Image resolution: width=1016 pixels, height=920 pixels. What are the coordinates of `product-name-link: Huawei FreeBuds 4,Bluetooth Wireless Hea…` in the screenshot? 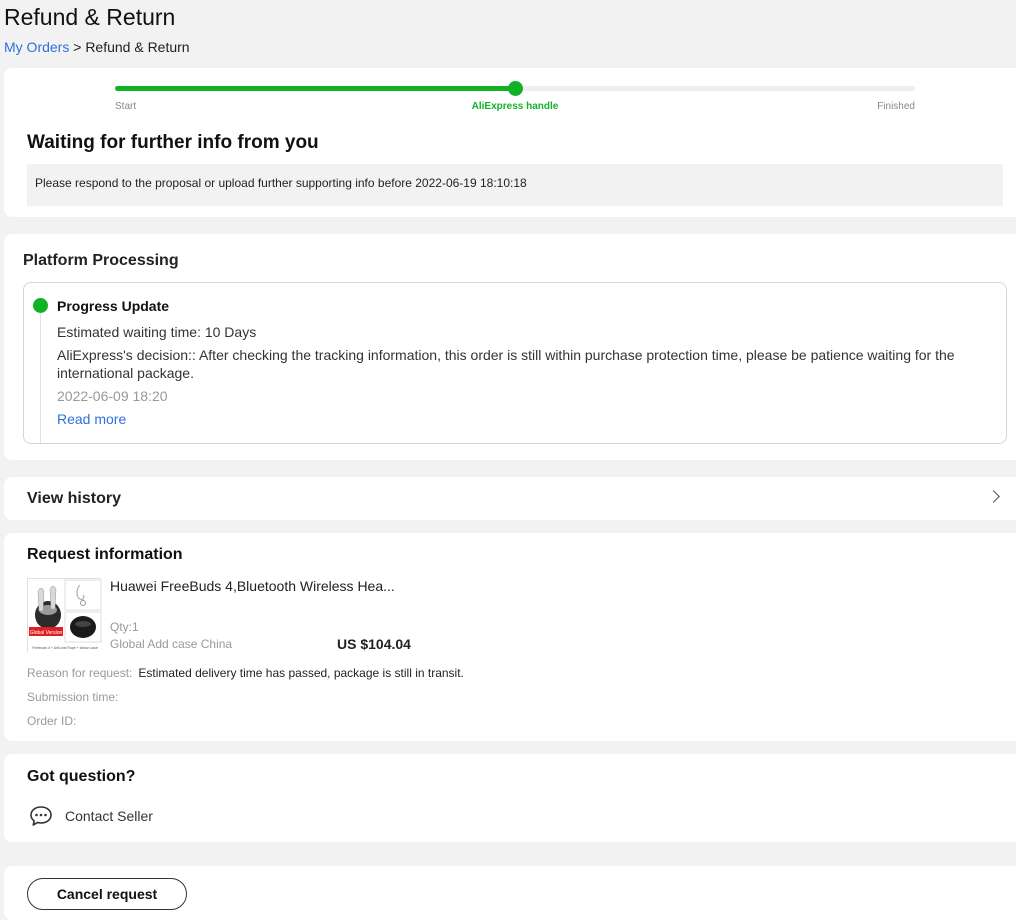 It's located at (252, 586).